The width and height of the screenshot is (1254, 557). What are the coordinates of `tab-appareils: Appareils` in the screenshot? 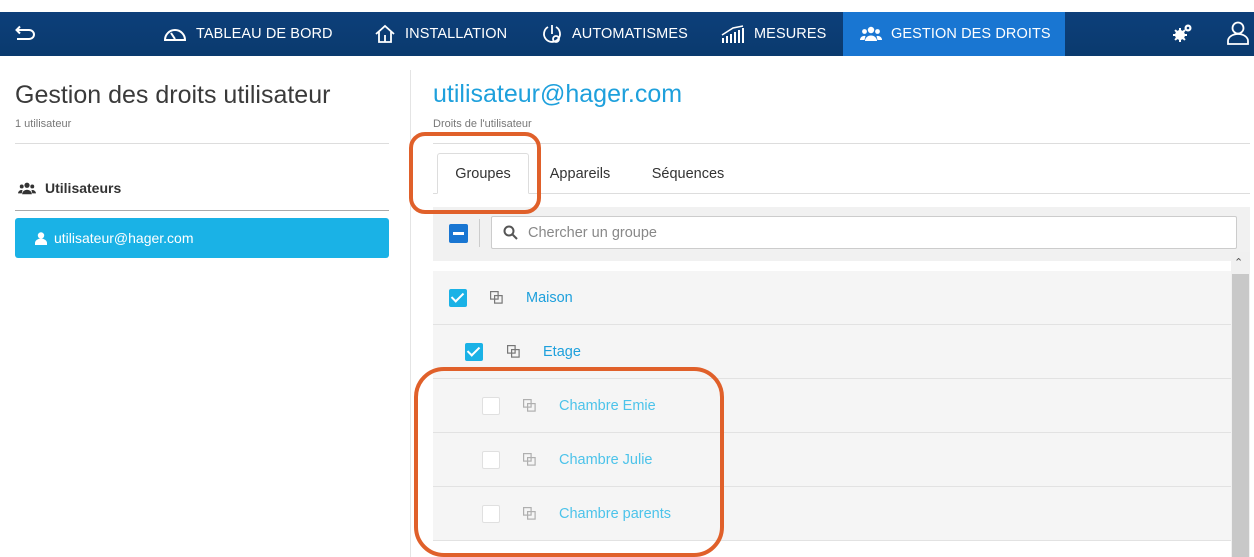 It's located at (580, 173).